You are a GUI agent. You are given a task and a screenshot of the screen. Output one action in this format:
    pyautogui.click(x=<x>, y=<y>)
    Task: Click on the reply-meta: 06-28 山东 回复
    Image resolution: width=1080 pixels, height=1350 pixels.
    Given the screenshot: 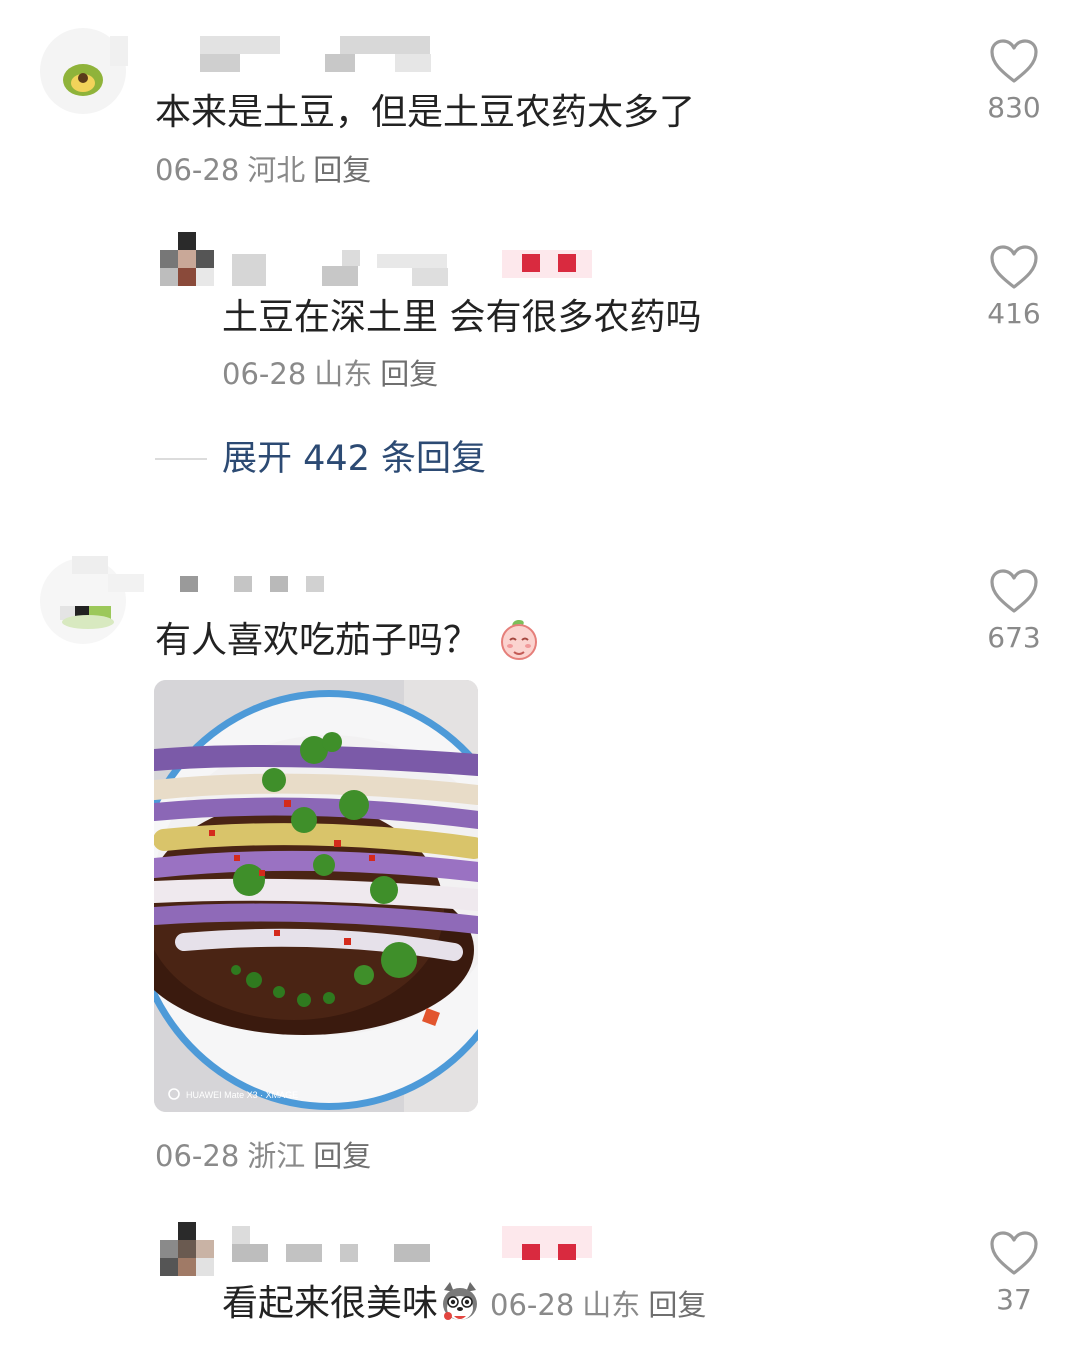 What is the action you would take?
    pyautogui.click(x=330, y=374)
    